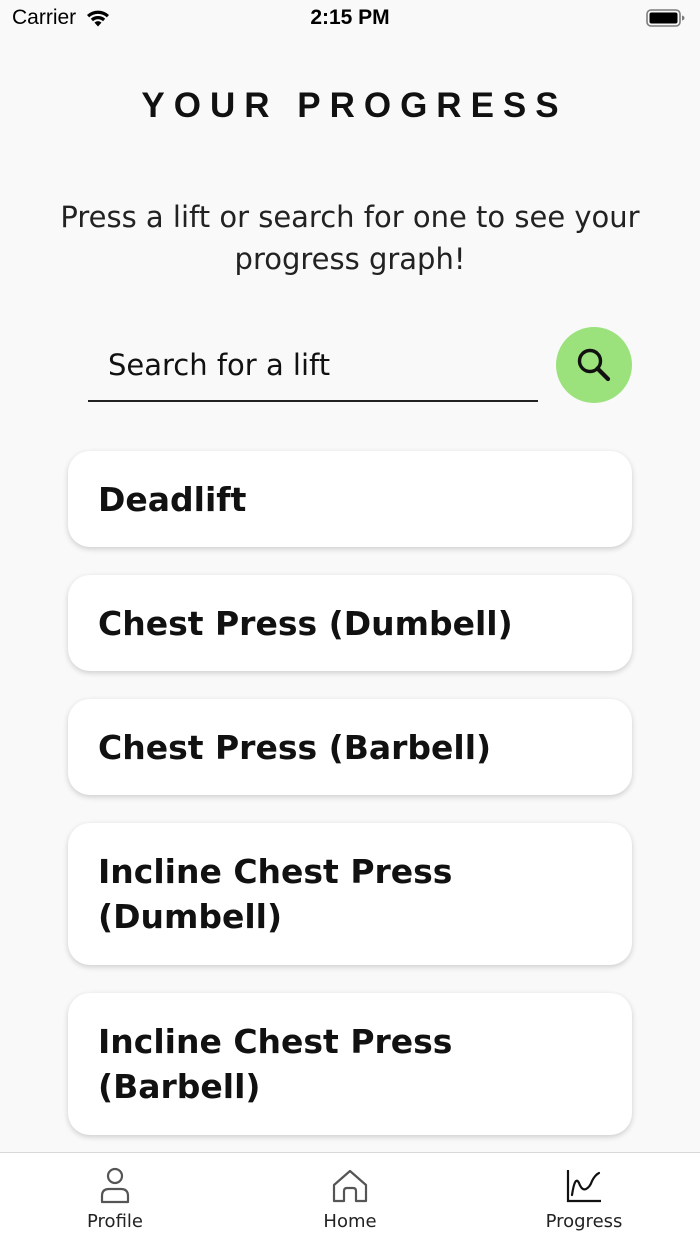  I want to click on lift-item-chest-press-barbell: Chest Press (Barbell), so click(350, 747).